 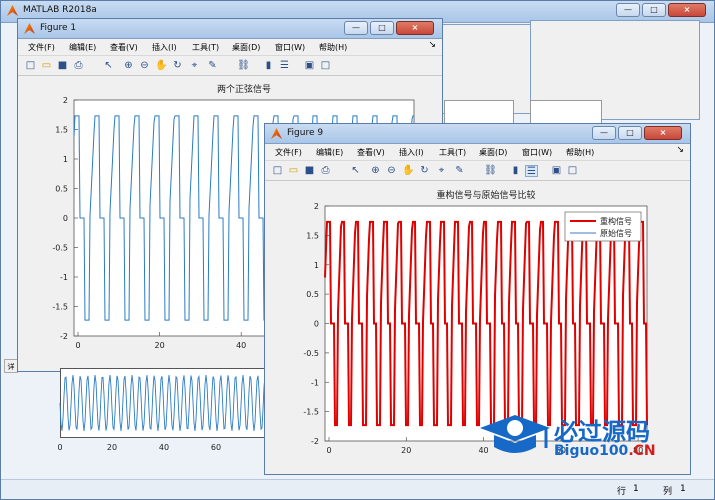 What do you see at coordinates (371, 152) in the screenshot?
I see `figure-9-menu-view: 查看(V)` at bounding box center [371, 152].